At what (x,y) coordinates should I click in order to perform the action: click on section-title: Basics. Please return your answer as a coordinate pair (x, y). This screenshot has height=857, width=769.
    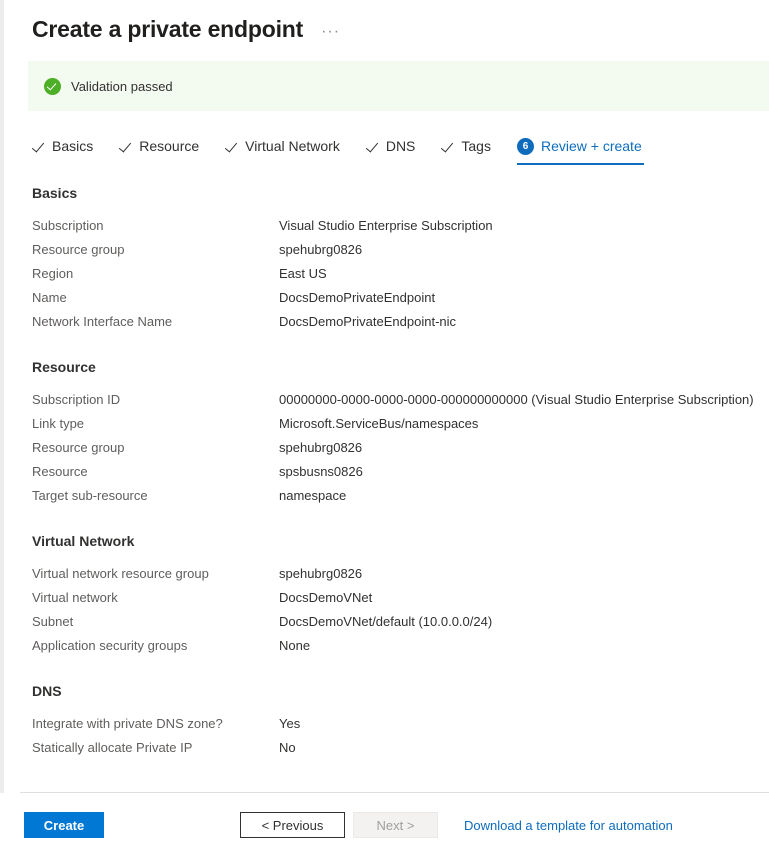
    Looking at the image, I should click on (55, 193).